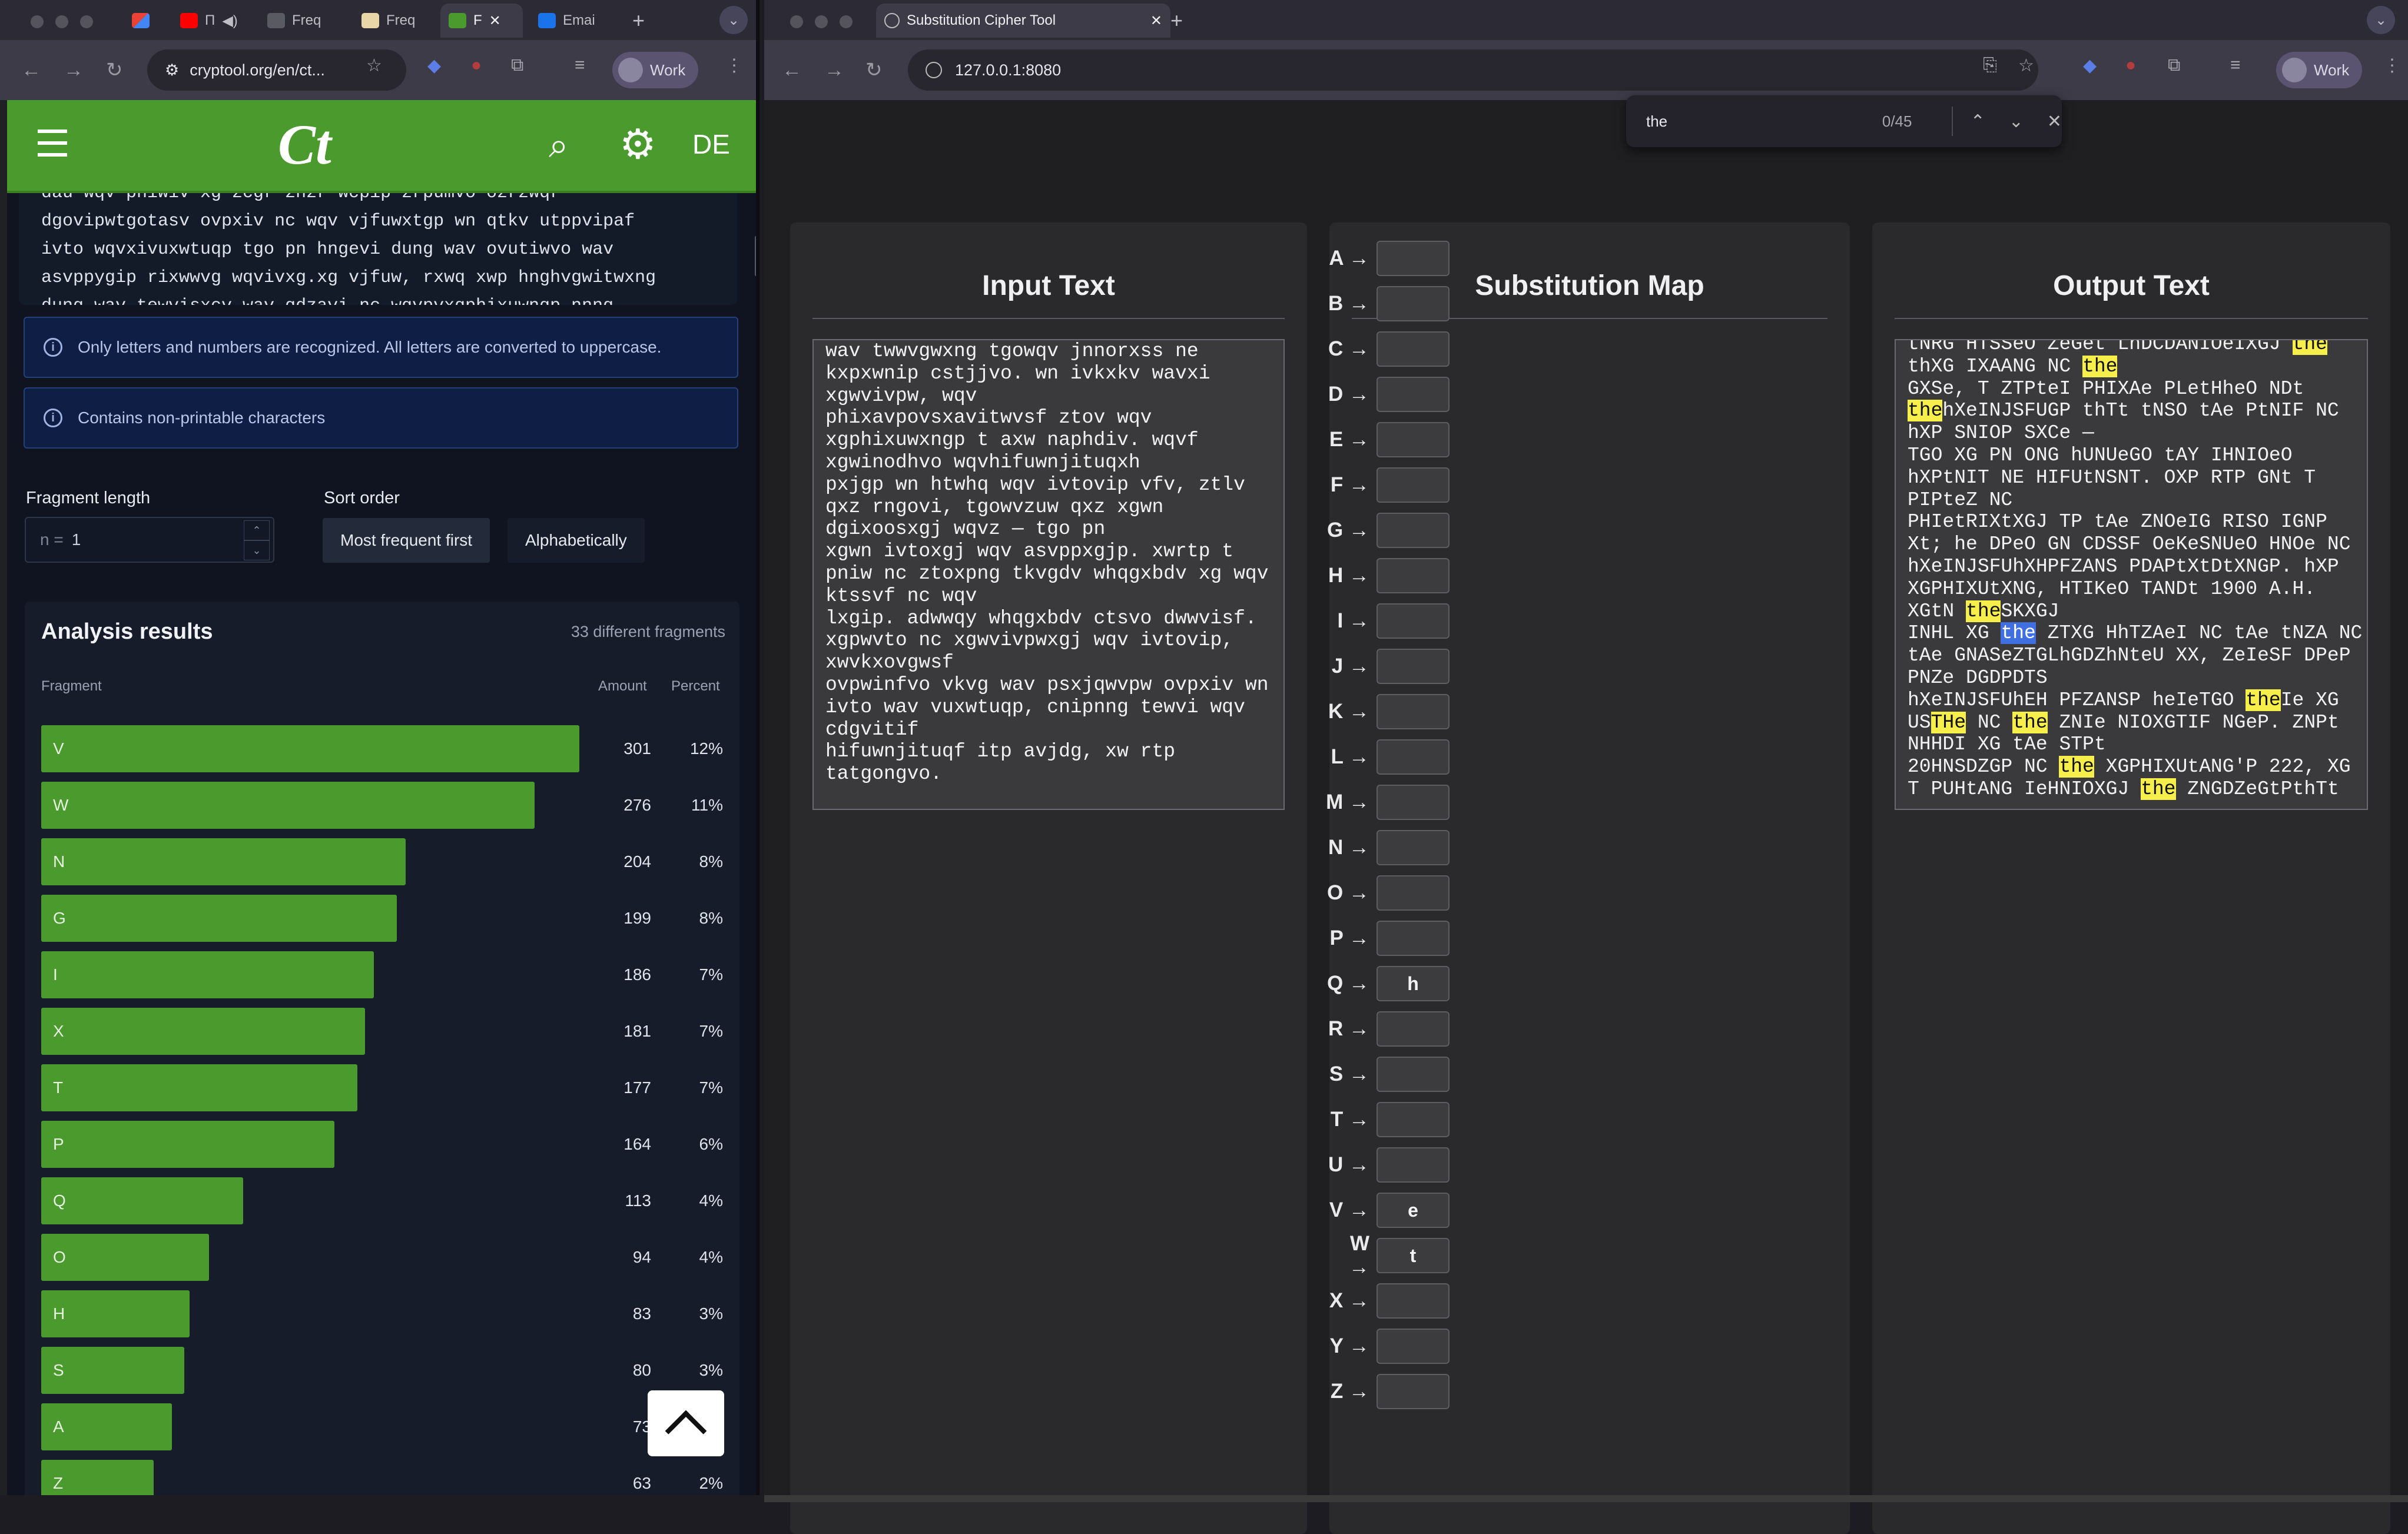  I want to click on map-row-d: D →, so click(1414, 394).